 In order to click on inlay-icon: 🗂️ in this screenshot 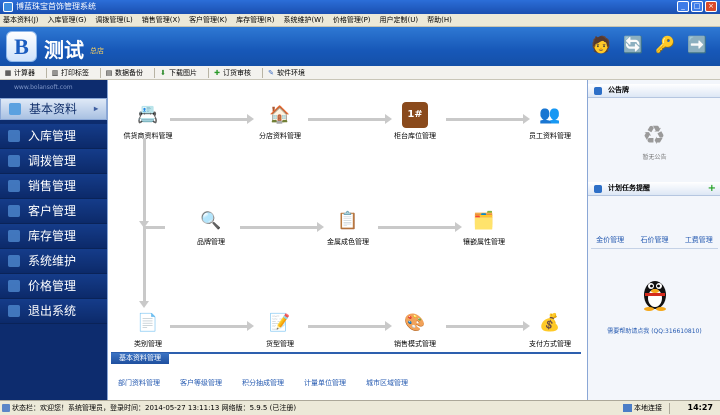, I will do `click(484, 221)`.